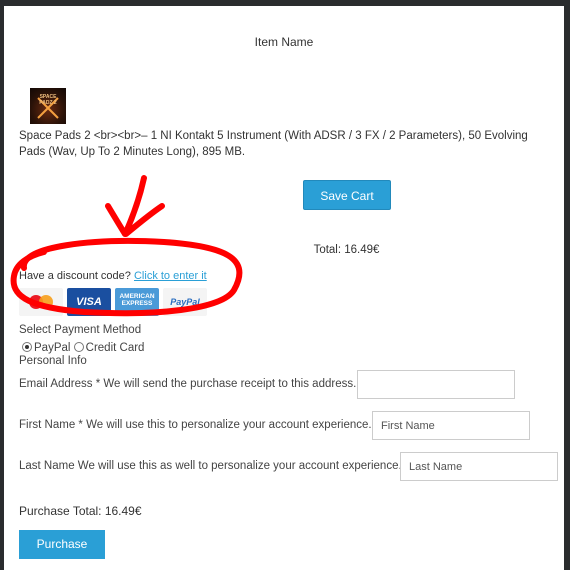 The image size is (570, 570). What do you see at coordinates (451, 425) in the screenshot?
I see `first-name-field` at bounding box center [451, 425].